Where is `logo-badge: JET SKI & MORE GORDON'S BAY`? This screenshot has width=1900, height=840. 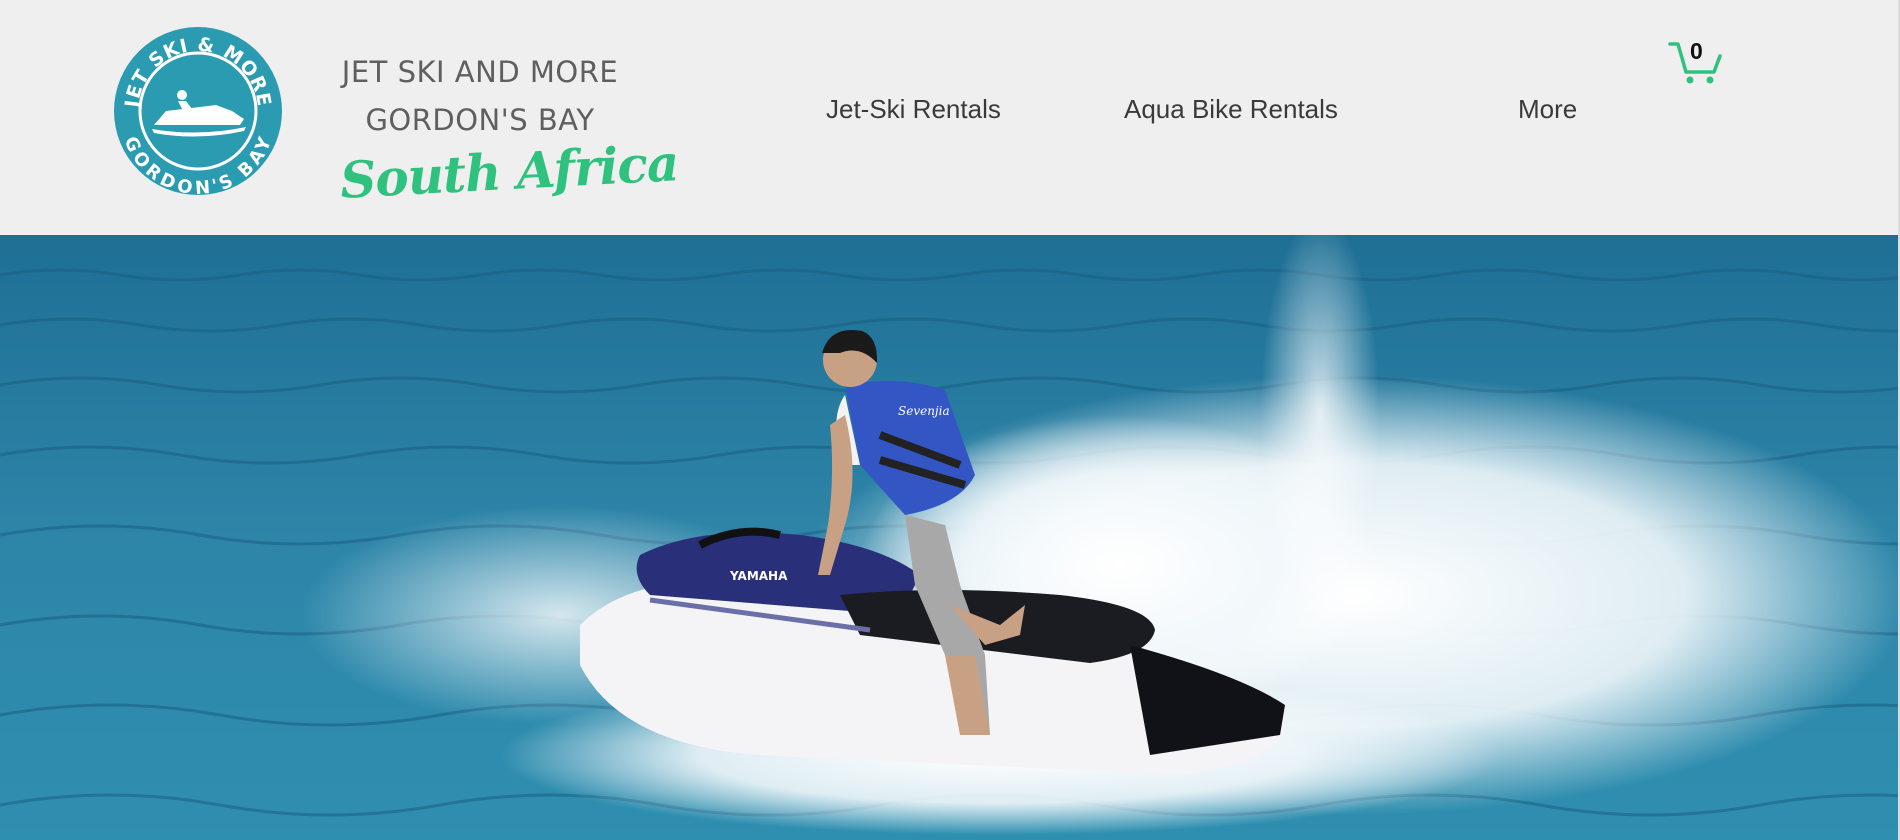 logo-badge: JET SKI & MORE GORDON'S BAY is located at coordinates (198, 113).